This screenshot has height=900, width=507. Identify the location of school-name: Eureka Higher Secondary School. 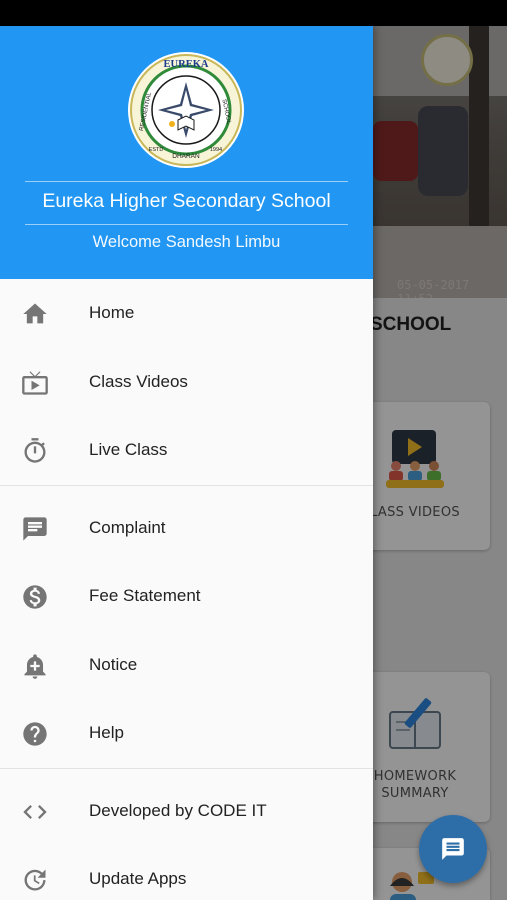
(186, 201).